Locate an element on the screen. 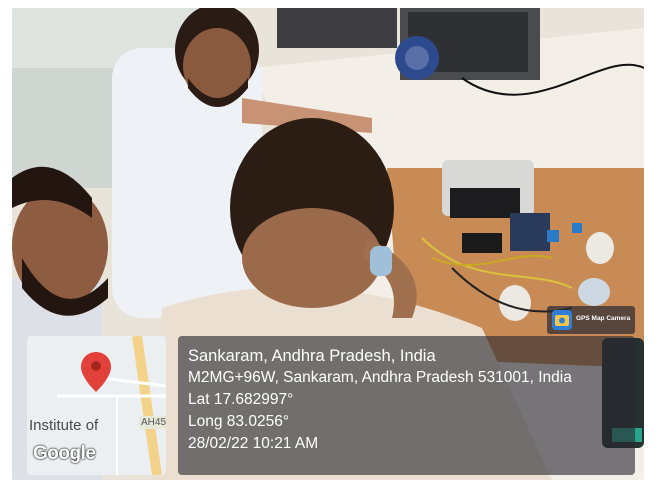  badge-label: GPS Map Camera is located at coordinates (603, 318).